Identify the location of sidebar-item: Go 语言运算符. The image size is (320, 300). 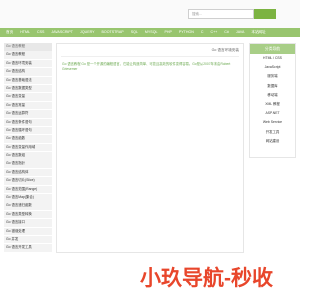
(28, 114).